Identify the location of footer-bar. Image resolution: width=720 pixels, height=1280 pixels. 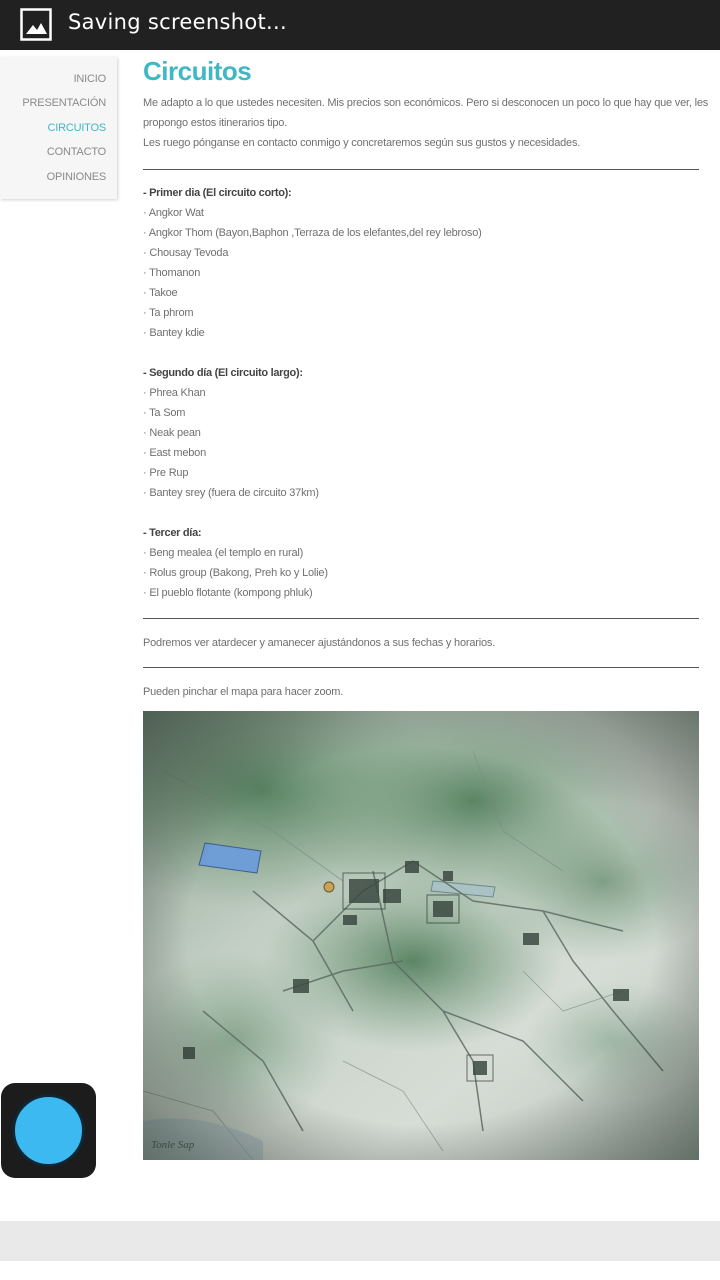
(360, 1241).